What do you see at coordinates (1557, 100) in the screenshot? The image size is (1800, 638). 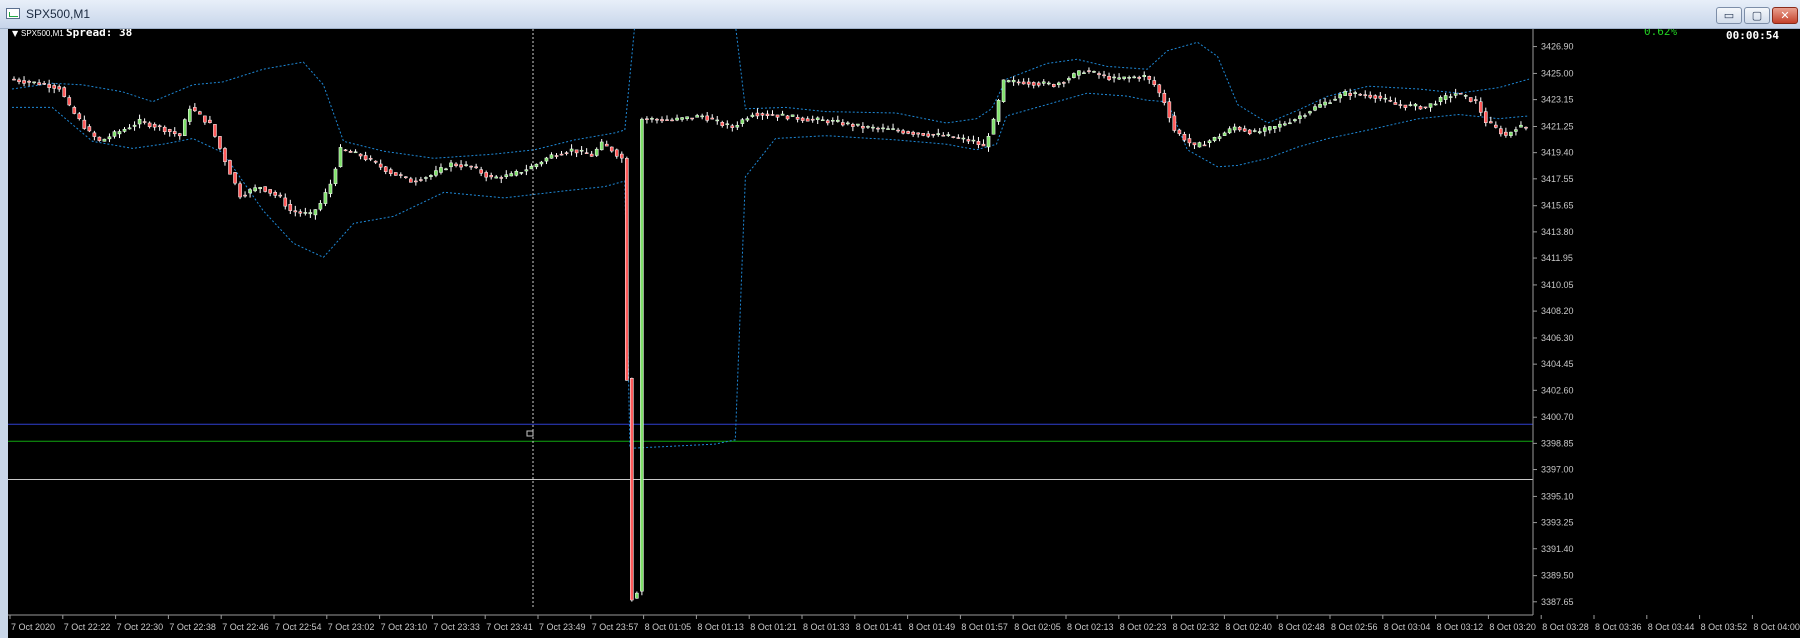 I see `price-tick-label: 3423.15` at bounding box center [1557, 100].